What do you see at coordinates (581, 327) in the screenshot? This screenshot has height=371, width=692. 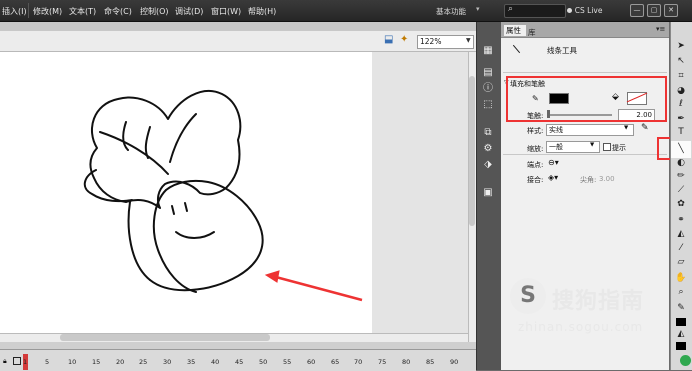 I see `watermark-url: zhinan.sogou.com` at bounding box center [581, 327].